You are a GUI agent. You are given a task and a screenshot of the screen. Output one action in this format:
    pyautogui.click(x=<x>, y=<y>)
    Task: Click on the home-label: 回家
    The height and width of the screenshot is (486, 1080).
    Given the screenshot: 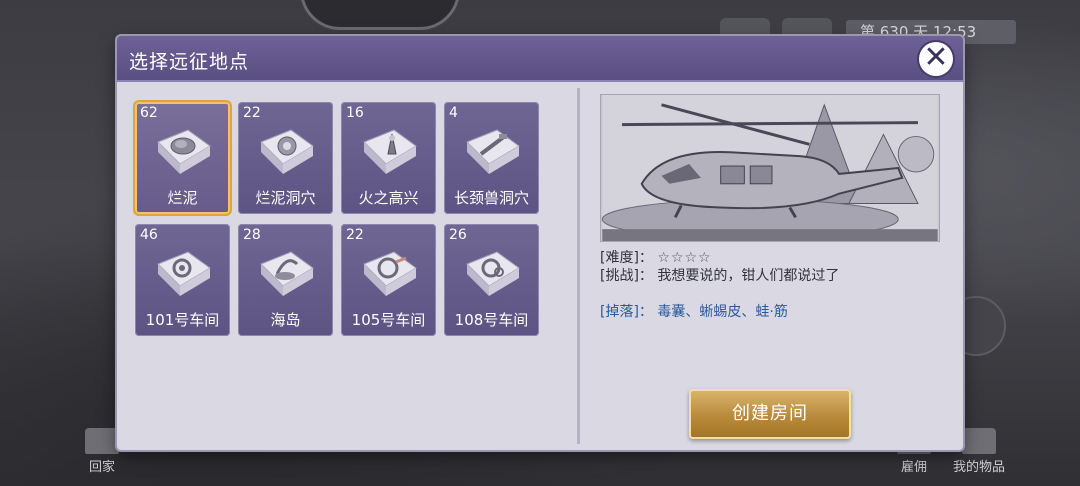 What is the action you would take?
    pyautogui.click(x=101, y=467)
    